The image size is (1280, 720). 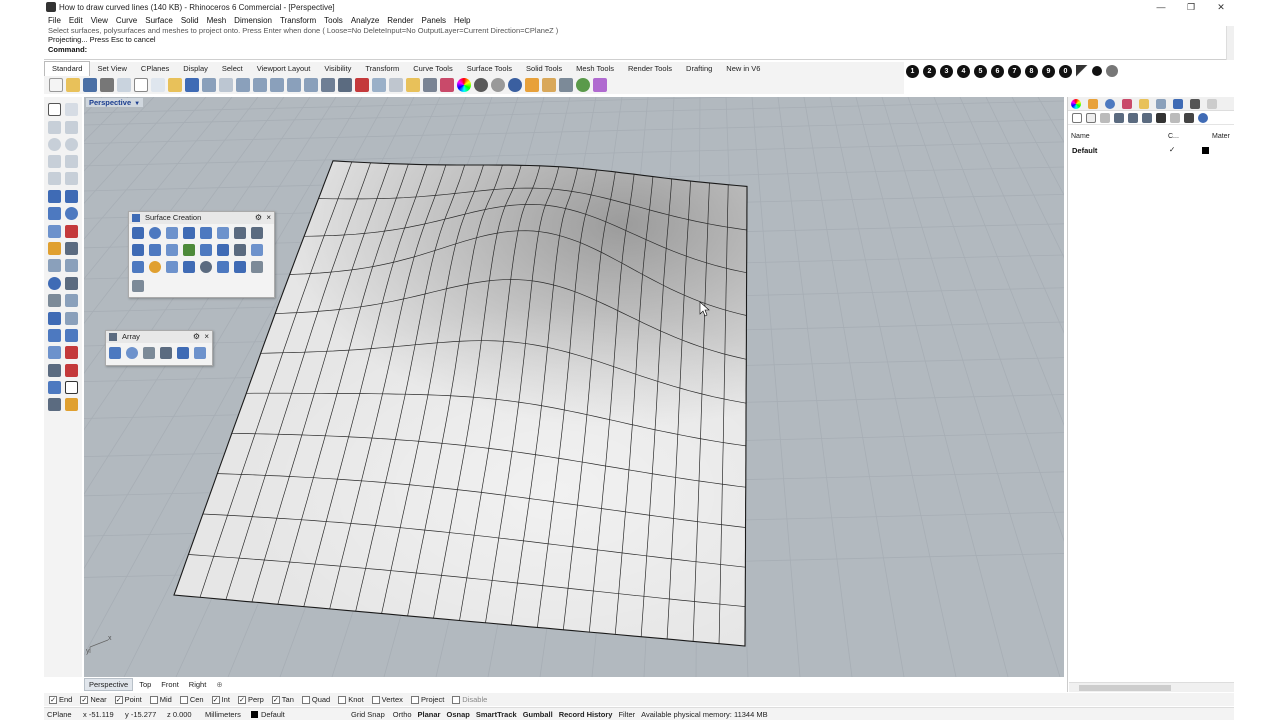 What do you see at coordinates (400, 20) in the screenshot?
I see `menu-render: Render` at bounding box center [400, 20].